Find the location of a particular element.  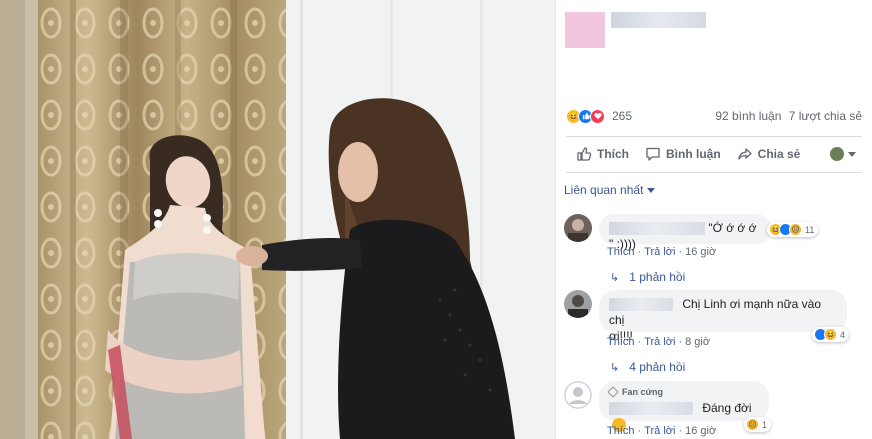

fan-badge: Fan cứng is located at coordinates (683, 392).